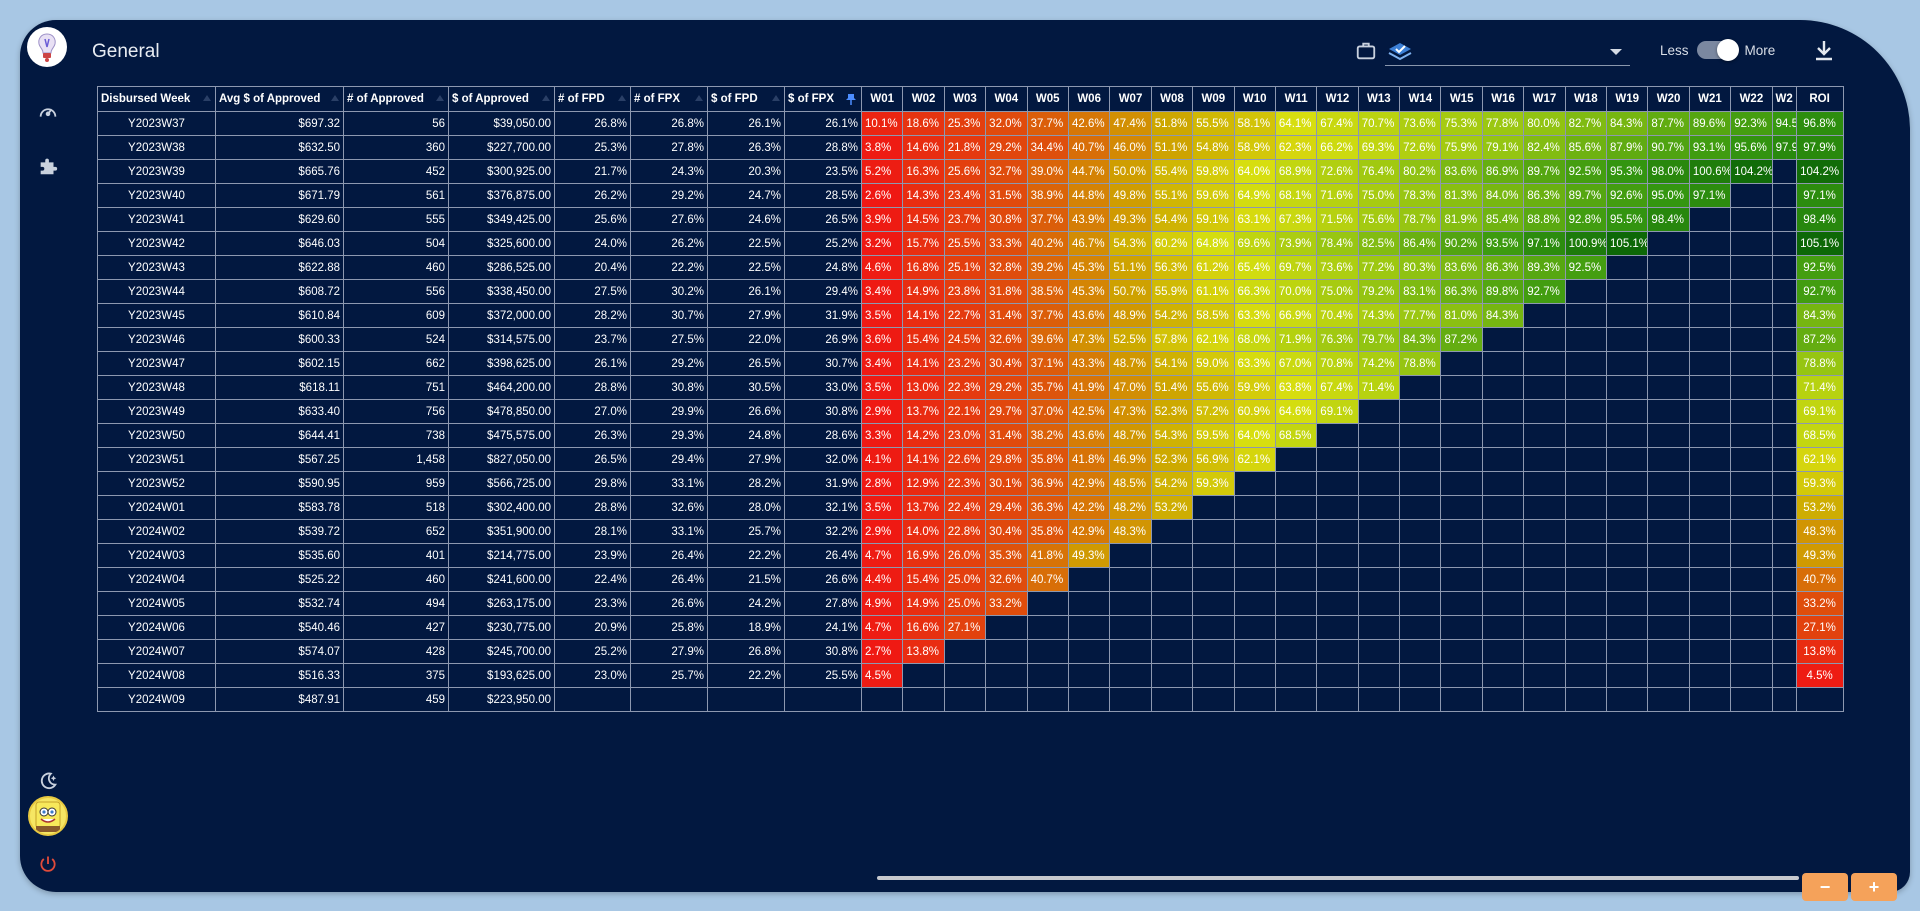 This screenshot has width=1920, height=911. Describe the element at coordinates (1089, 435) in the screenshot. I see `cohort-cell: 43.6%` at that location.